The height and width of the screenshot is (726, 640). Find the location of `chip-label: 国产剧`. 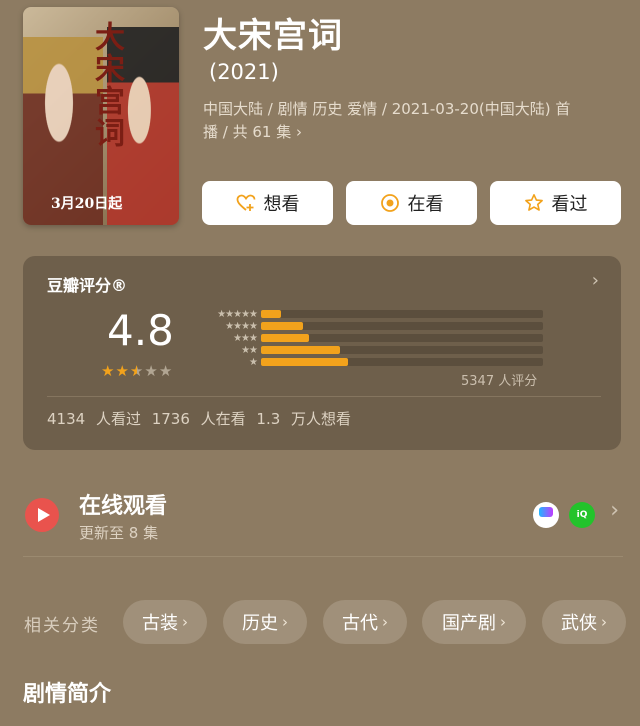

chip-label: 国产剧 is located at coordinates (469, 623).